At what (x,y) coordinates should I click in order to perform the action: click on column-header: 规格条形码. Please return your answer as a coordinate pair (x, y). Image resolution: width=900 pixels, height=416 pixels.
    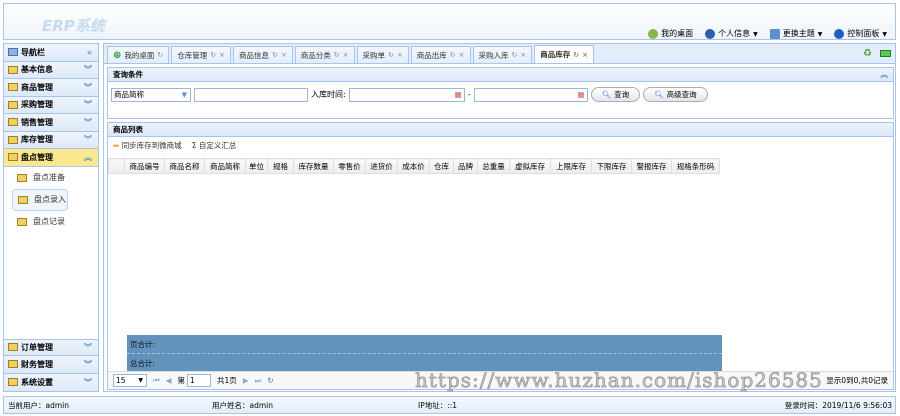
    Looking at the image, I should click on (695, 166).